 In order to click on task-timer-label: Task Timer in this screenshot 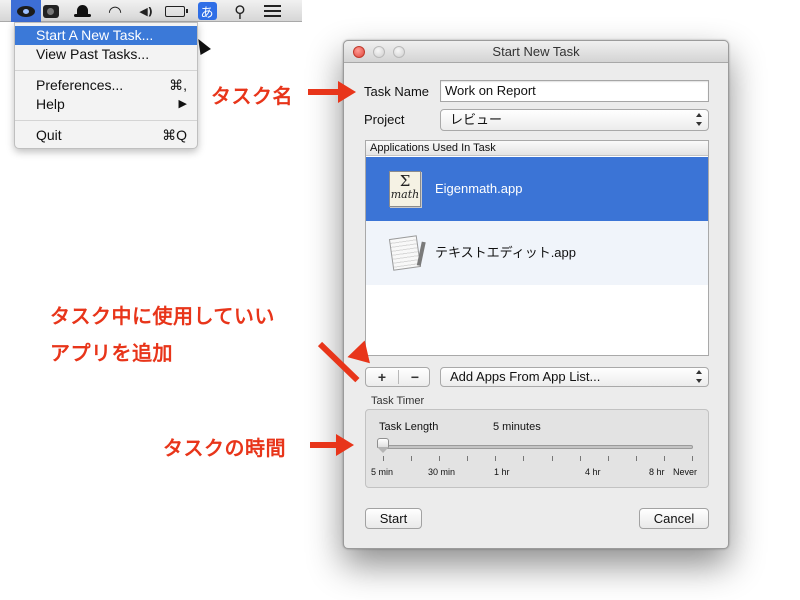, I will do `click(398, 401)`.